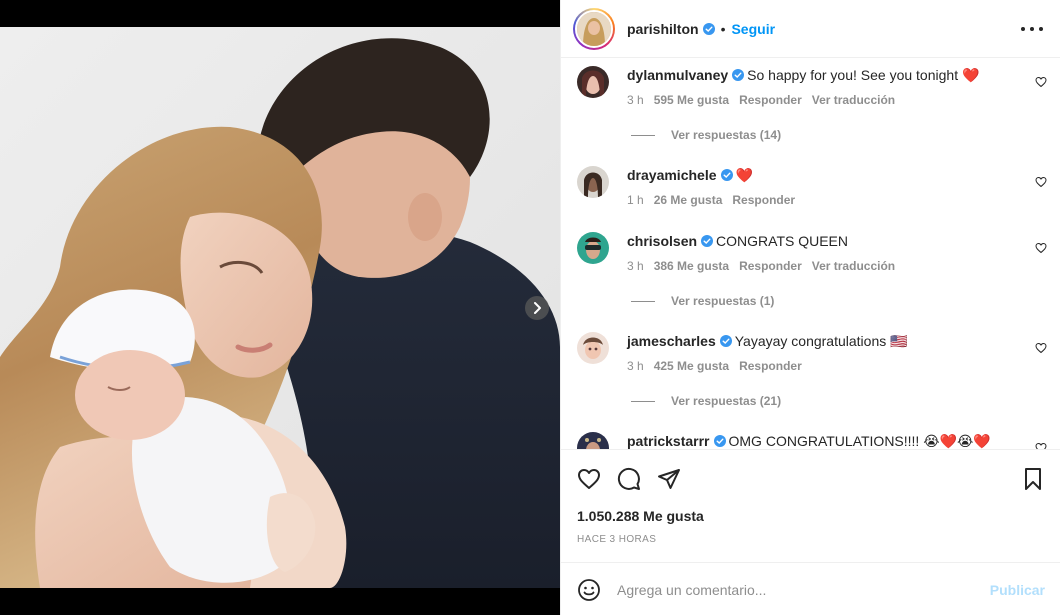 This screenshot has height=615, width=1060. What do you see at coordinates (1017, 590) in the screenshot?
I see `publish-button: Publicar` at bounding box center [1017, 590].